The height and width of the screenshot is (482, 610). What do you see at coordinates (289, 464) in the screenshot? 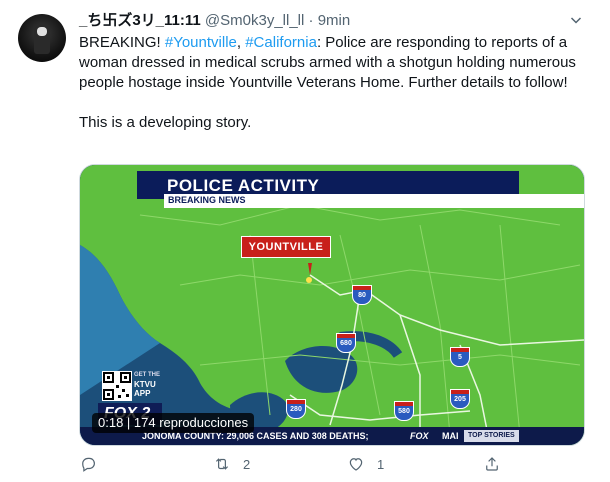
I see `tweet-actions: 2 1` at bounding box center [289, 464].